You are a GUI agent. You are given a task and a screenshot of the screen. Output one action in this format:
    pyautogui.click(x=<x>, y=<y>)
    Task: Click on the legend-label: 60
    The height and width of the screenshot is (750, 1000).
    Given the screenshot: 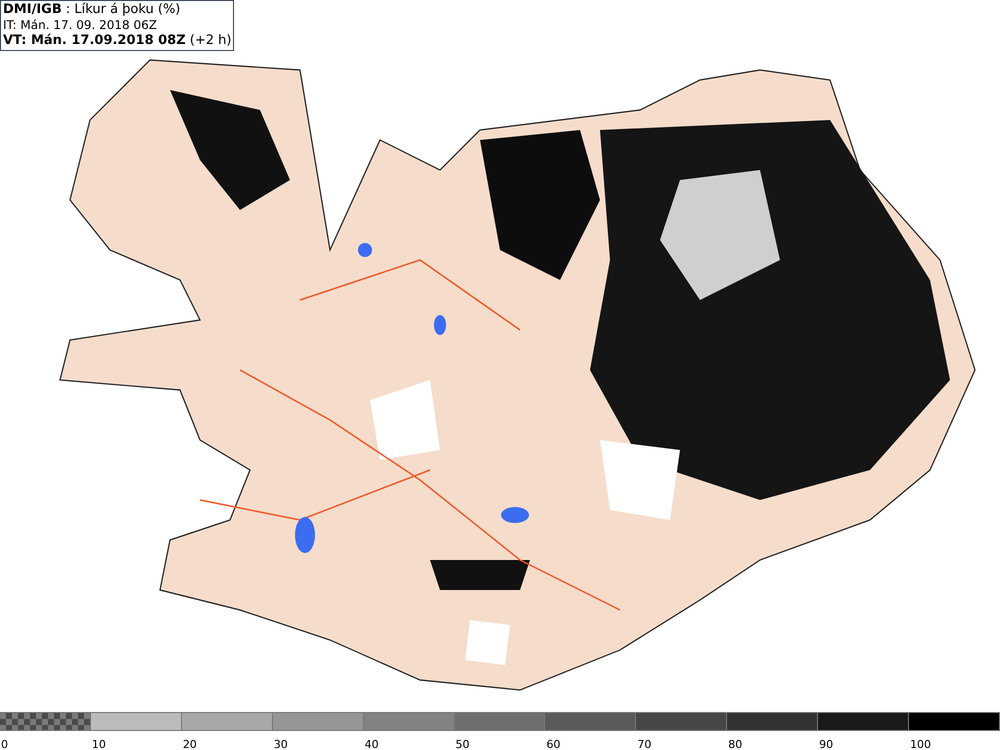 What is the action you would take?
    pyautogui.click(x=553, y=744)
    